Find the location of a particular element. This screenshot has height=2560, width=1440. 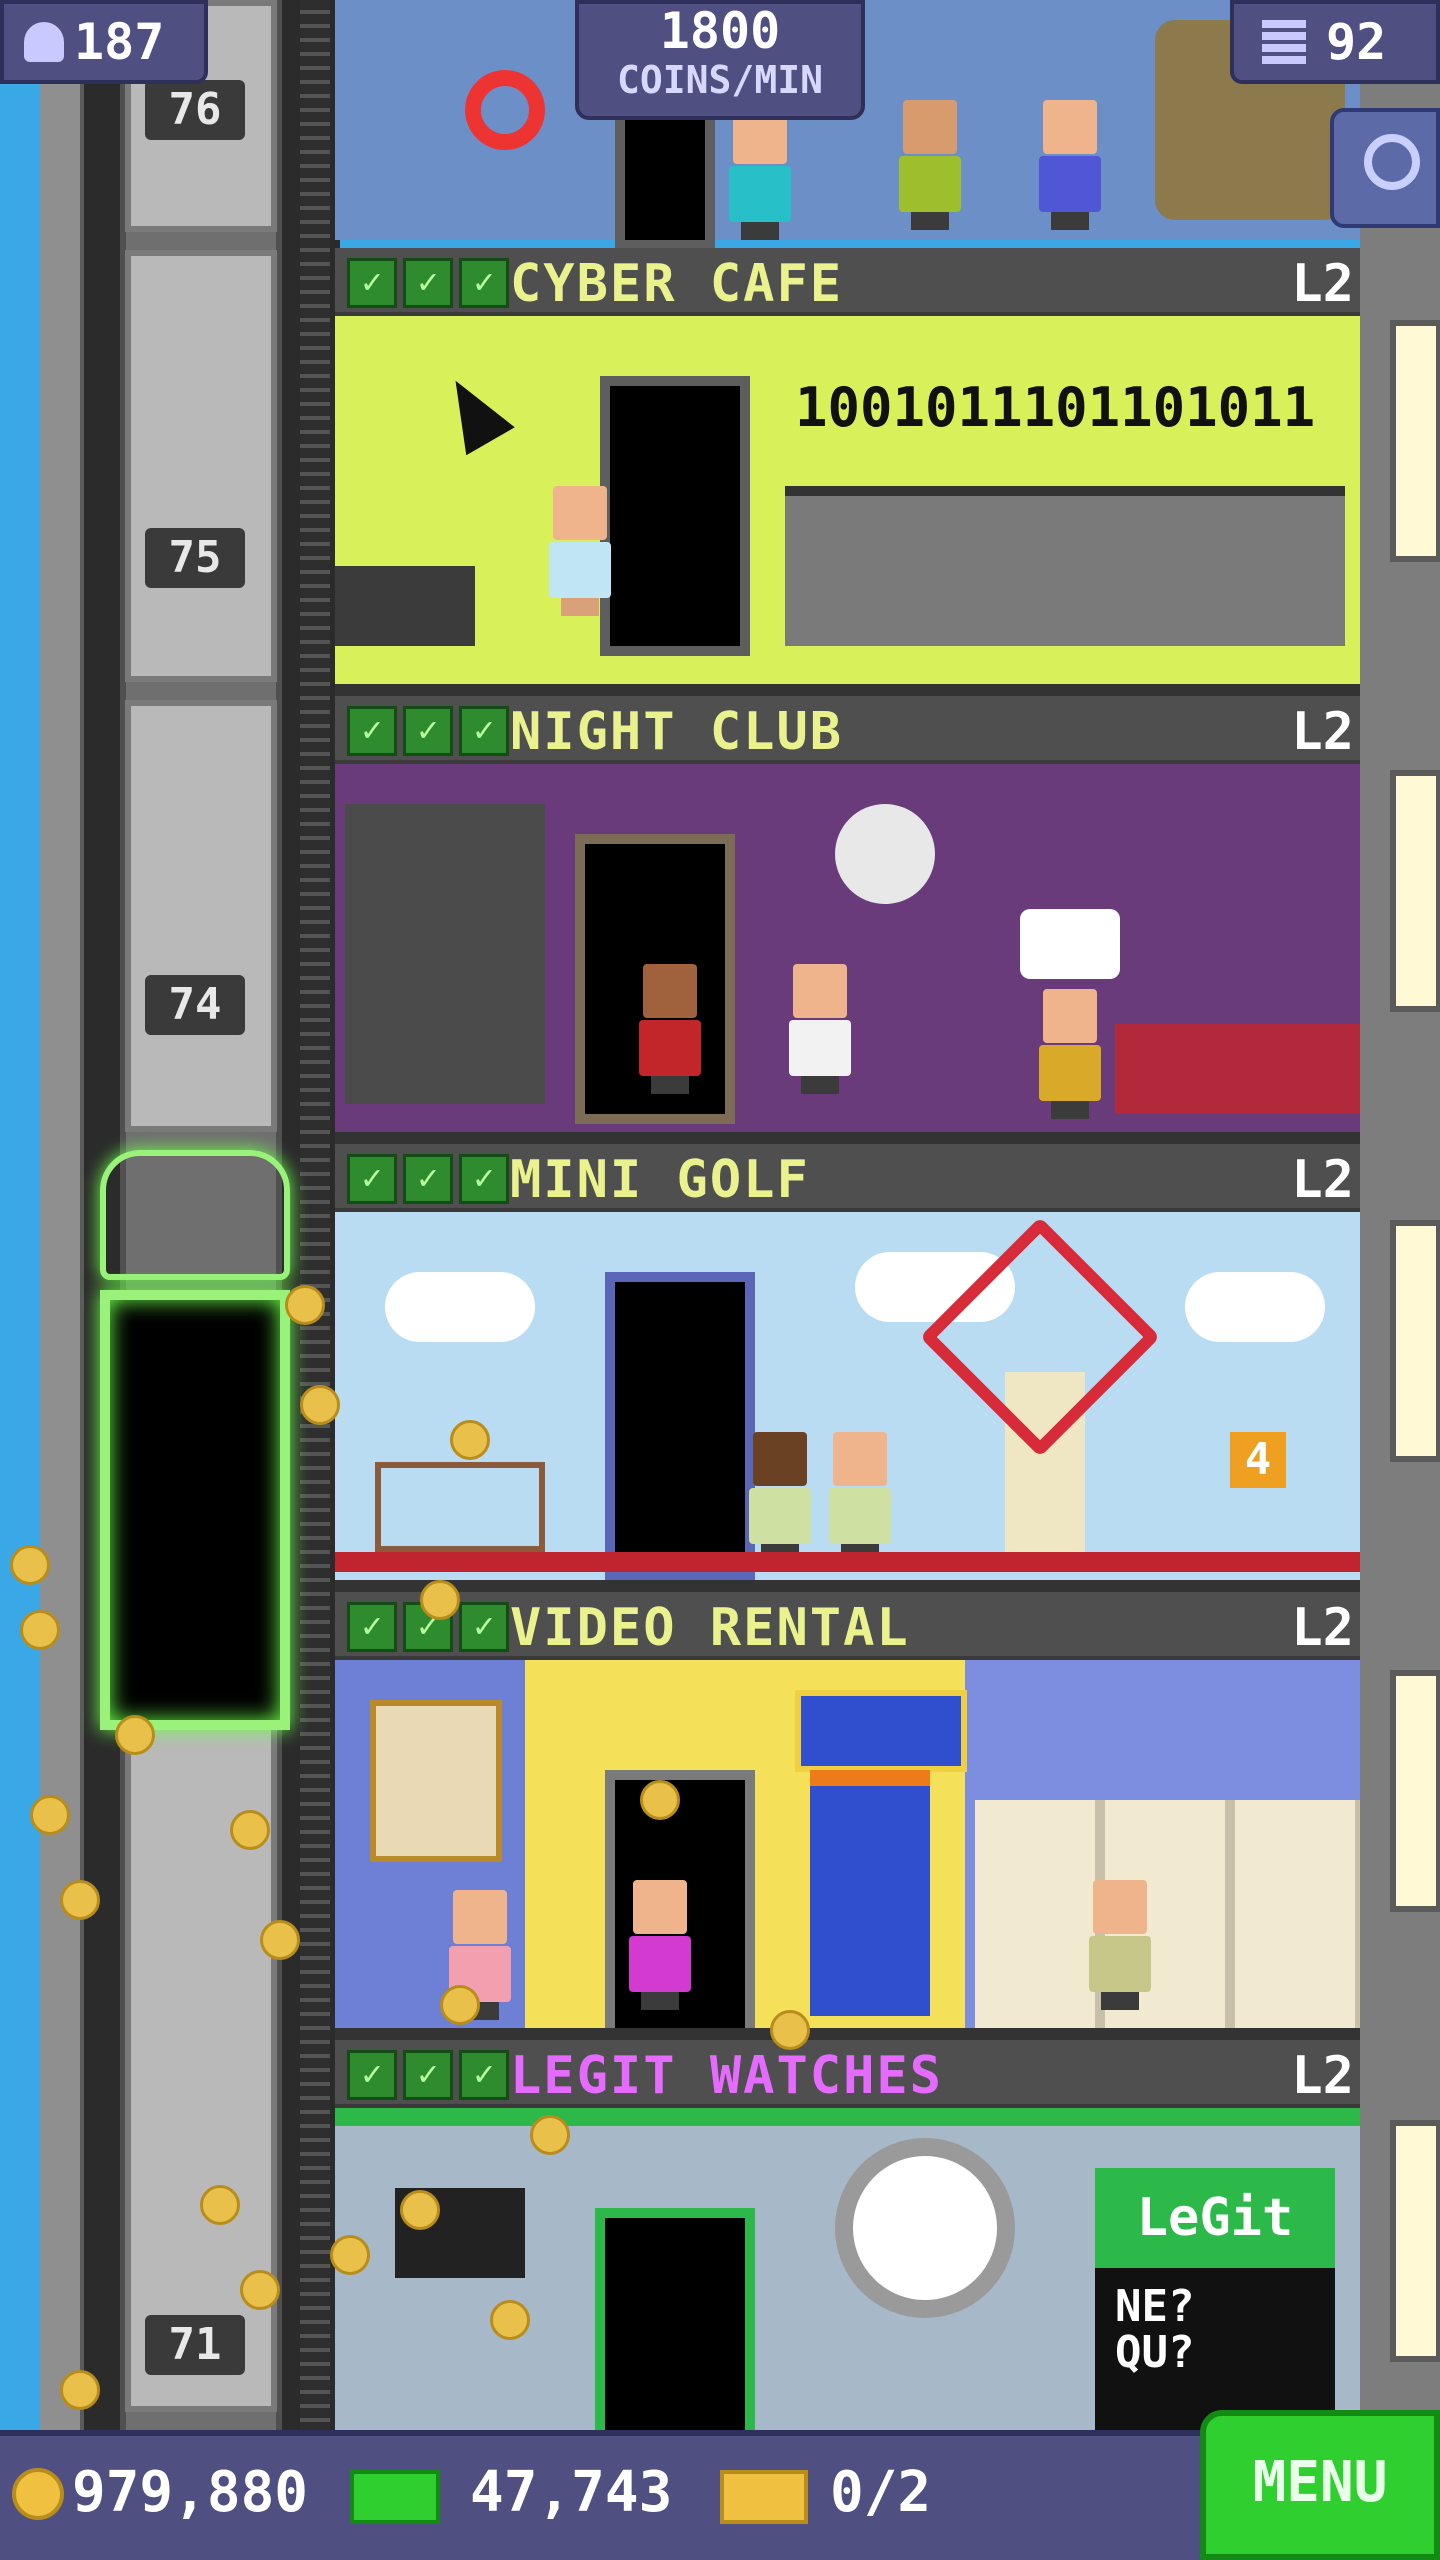

video-shelves is located at coordinates (1167, 1915).